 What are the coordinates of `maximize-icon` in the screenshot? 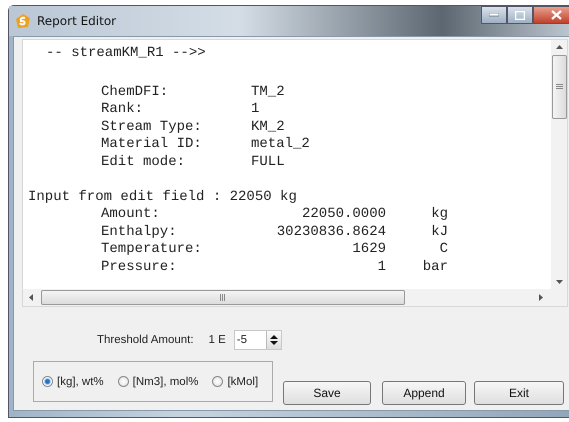 It's located at (520, 15).